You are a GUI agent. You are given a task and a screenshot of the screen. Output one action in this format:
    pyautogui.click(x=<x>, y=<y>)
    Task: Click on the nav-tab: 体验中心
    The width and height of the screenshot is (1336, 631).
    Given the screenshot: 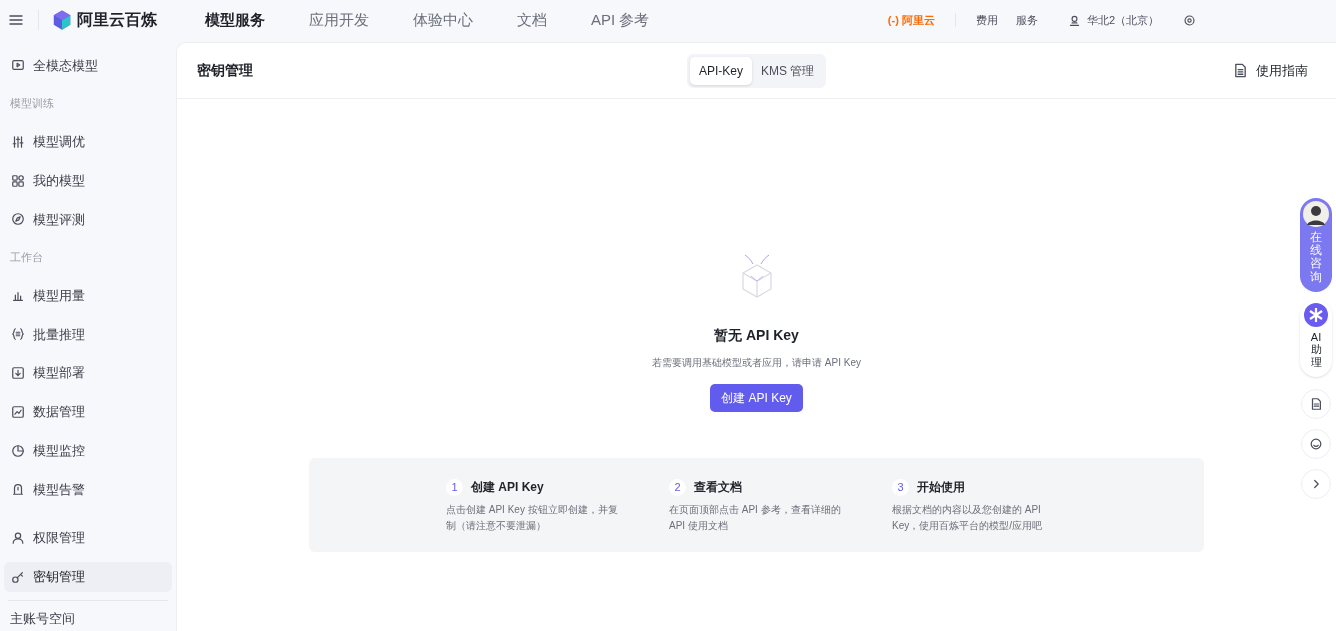 What is the action you would take?
    pyautogui.click(x=443, y=20)
    